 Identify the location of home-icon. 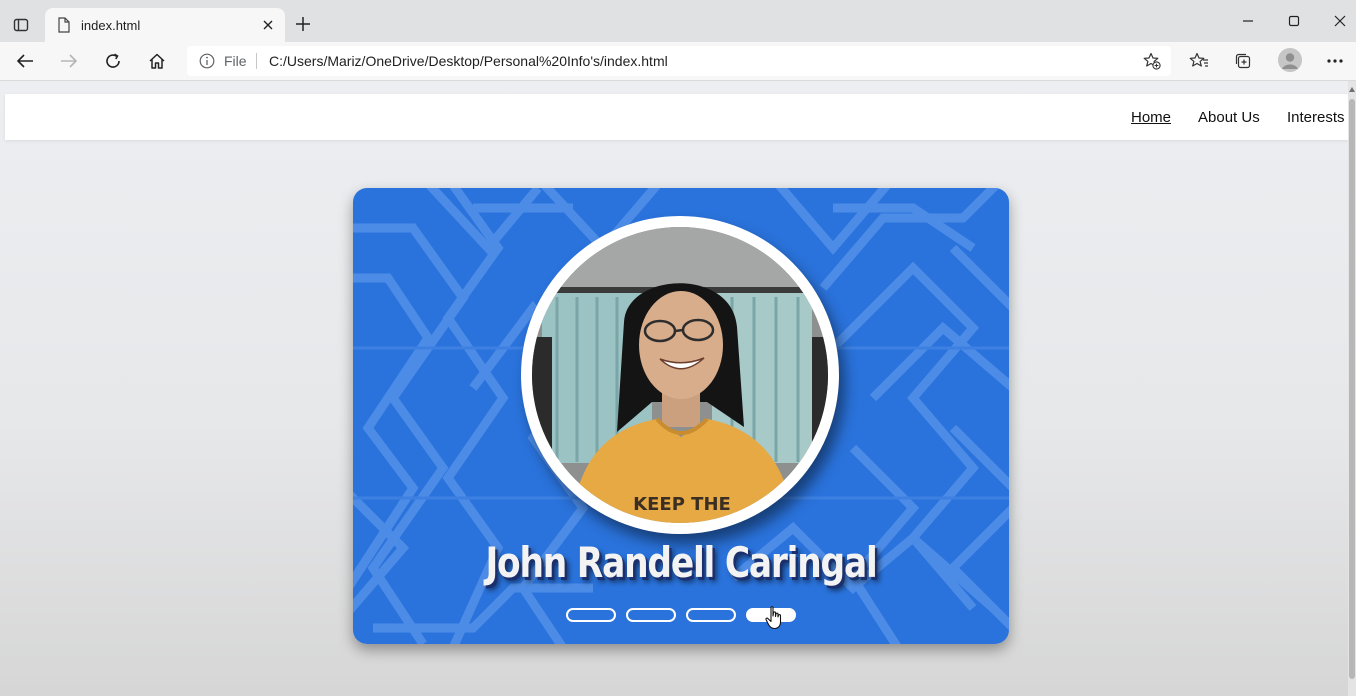
(157, 61).